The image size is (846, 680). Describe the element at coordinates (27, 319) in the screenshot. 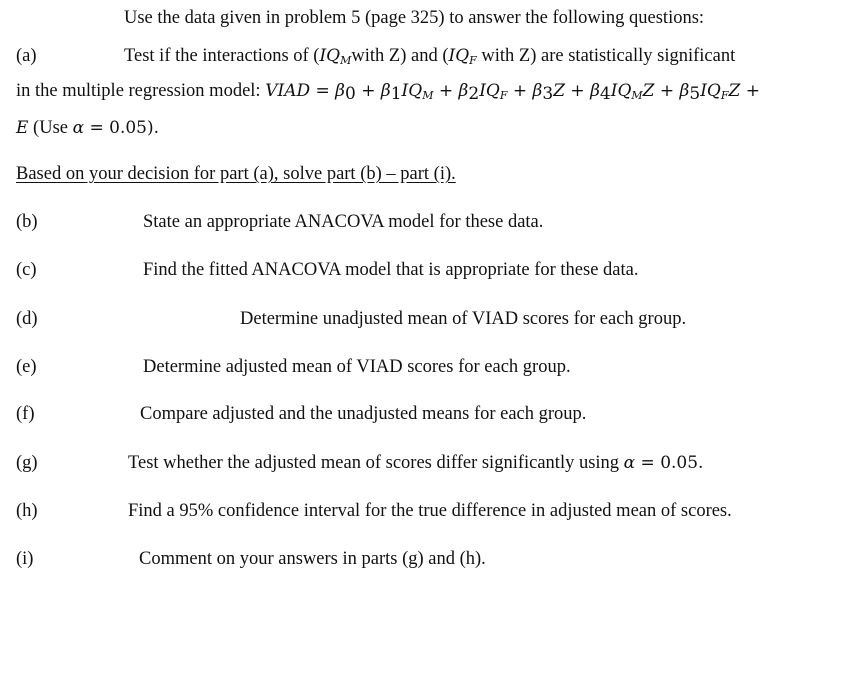

I see `part-label: (d)` at that location.